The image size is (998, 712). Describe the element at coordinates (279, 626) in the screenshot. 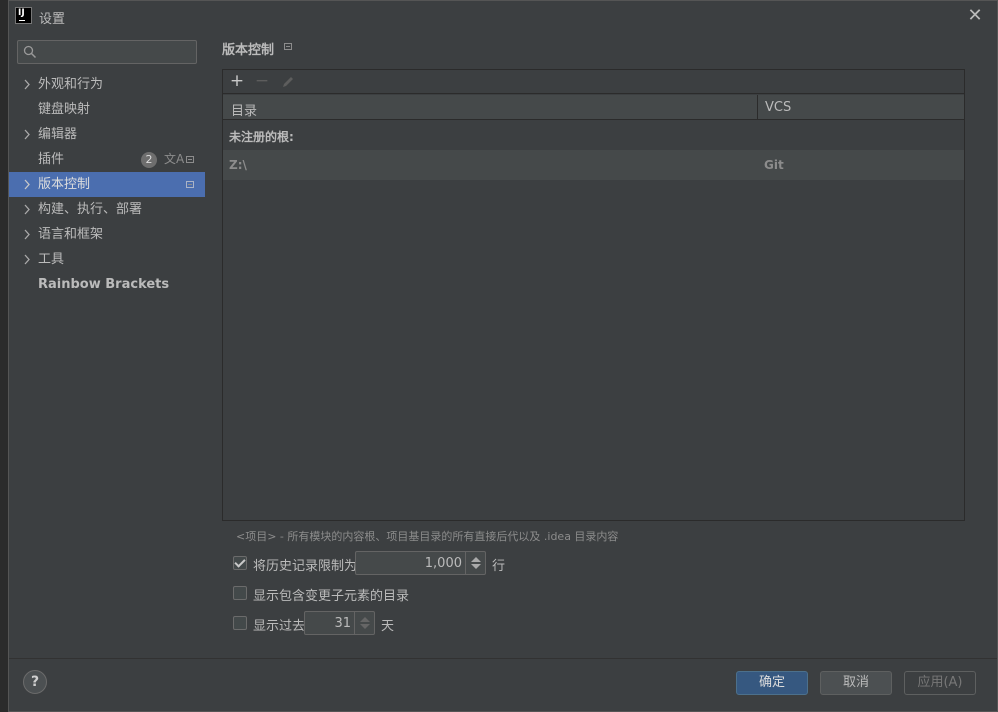

I see `show-past-label: 显示过去` at that location.